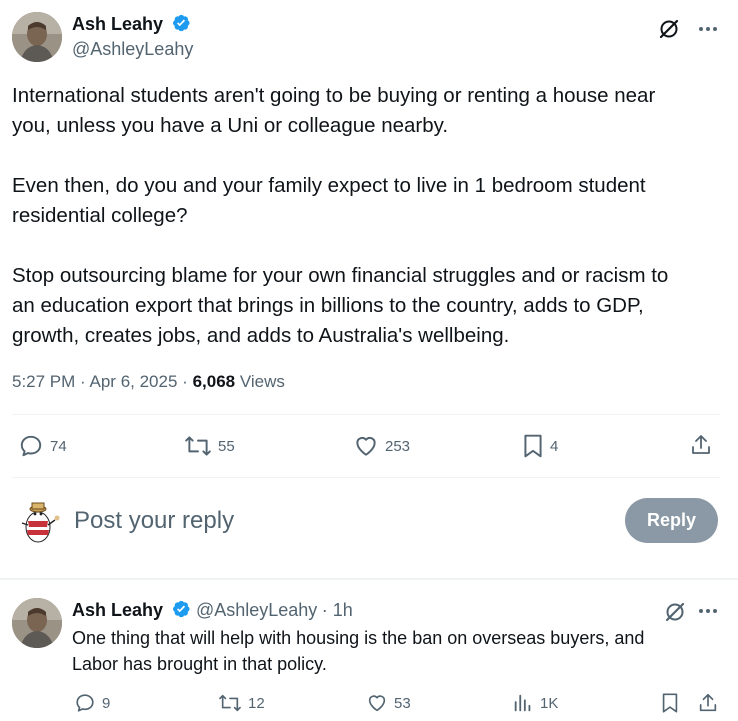  I want to click on reply-input: Post your reply, so click(154, 521).